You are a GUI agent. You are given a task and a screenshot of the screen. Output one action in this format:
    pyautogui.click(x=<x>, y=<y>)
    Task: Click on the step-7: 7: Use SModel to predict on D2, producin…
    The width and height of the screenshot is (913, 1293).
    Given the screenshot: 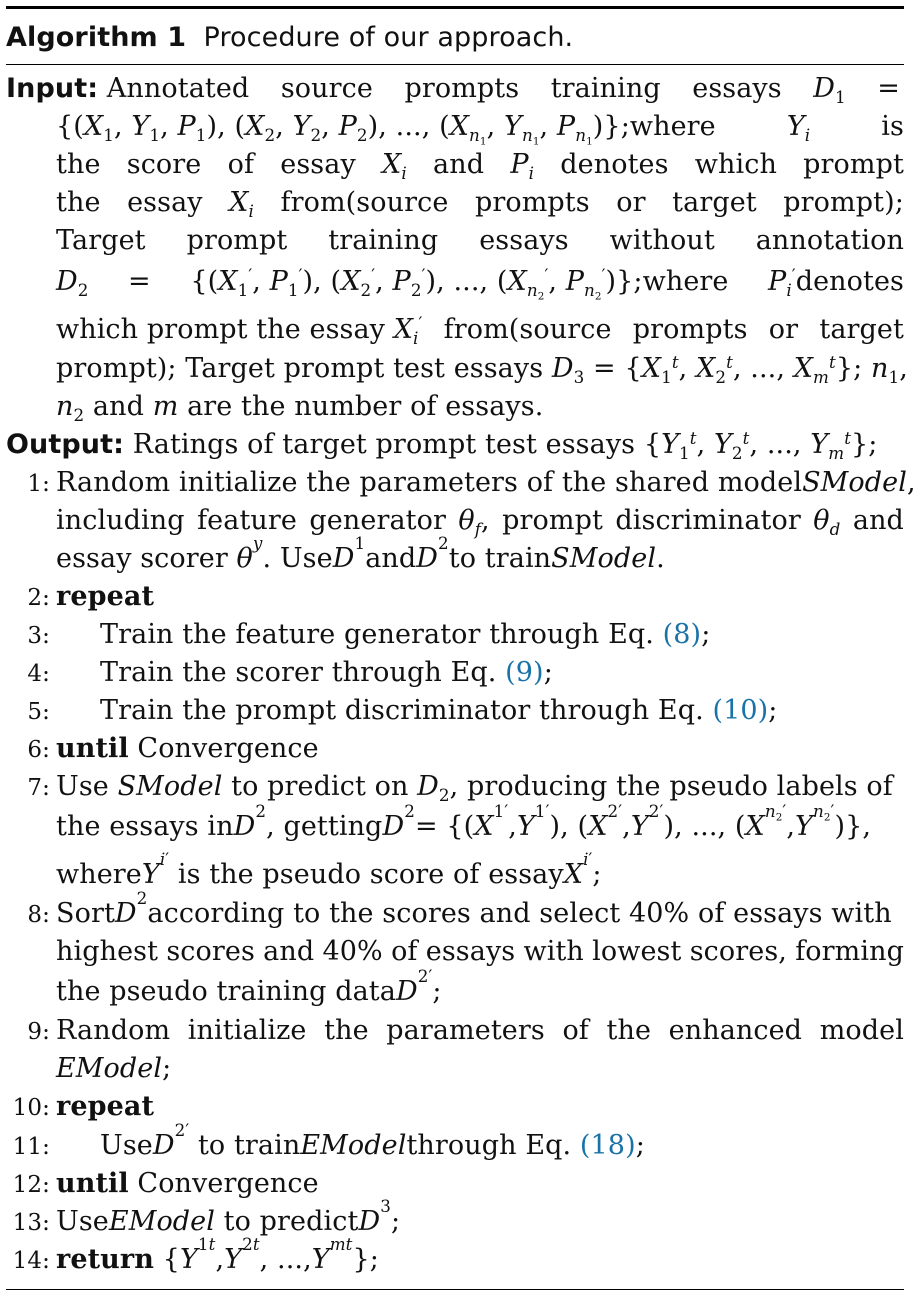 What is the action you would take?
    pyautogui.click(x=460, y=788)
    